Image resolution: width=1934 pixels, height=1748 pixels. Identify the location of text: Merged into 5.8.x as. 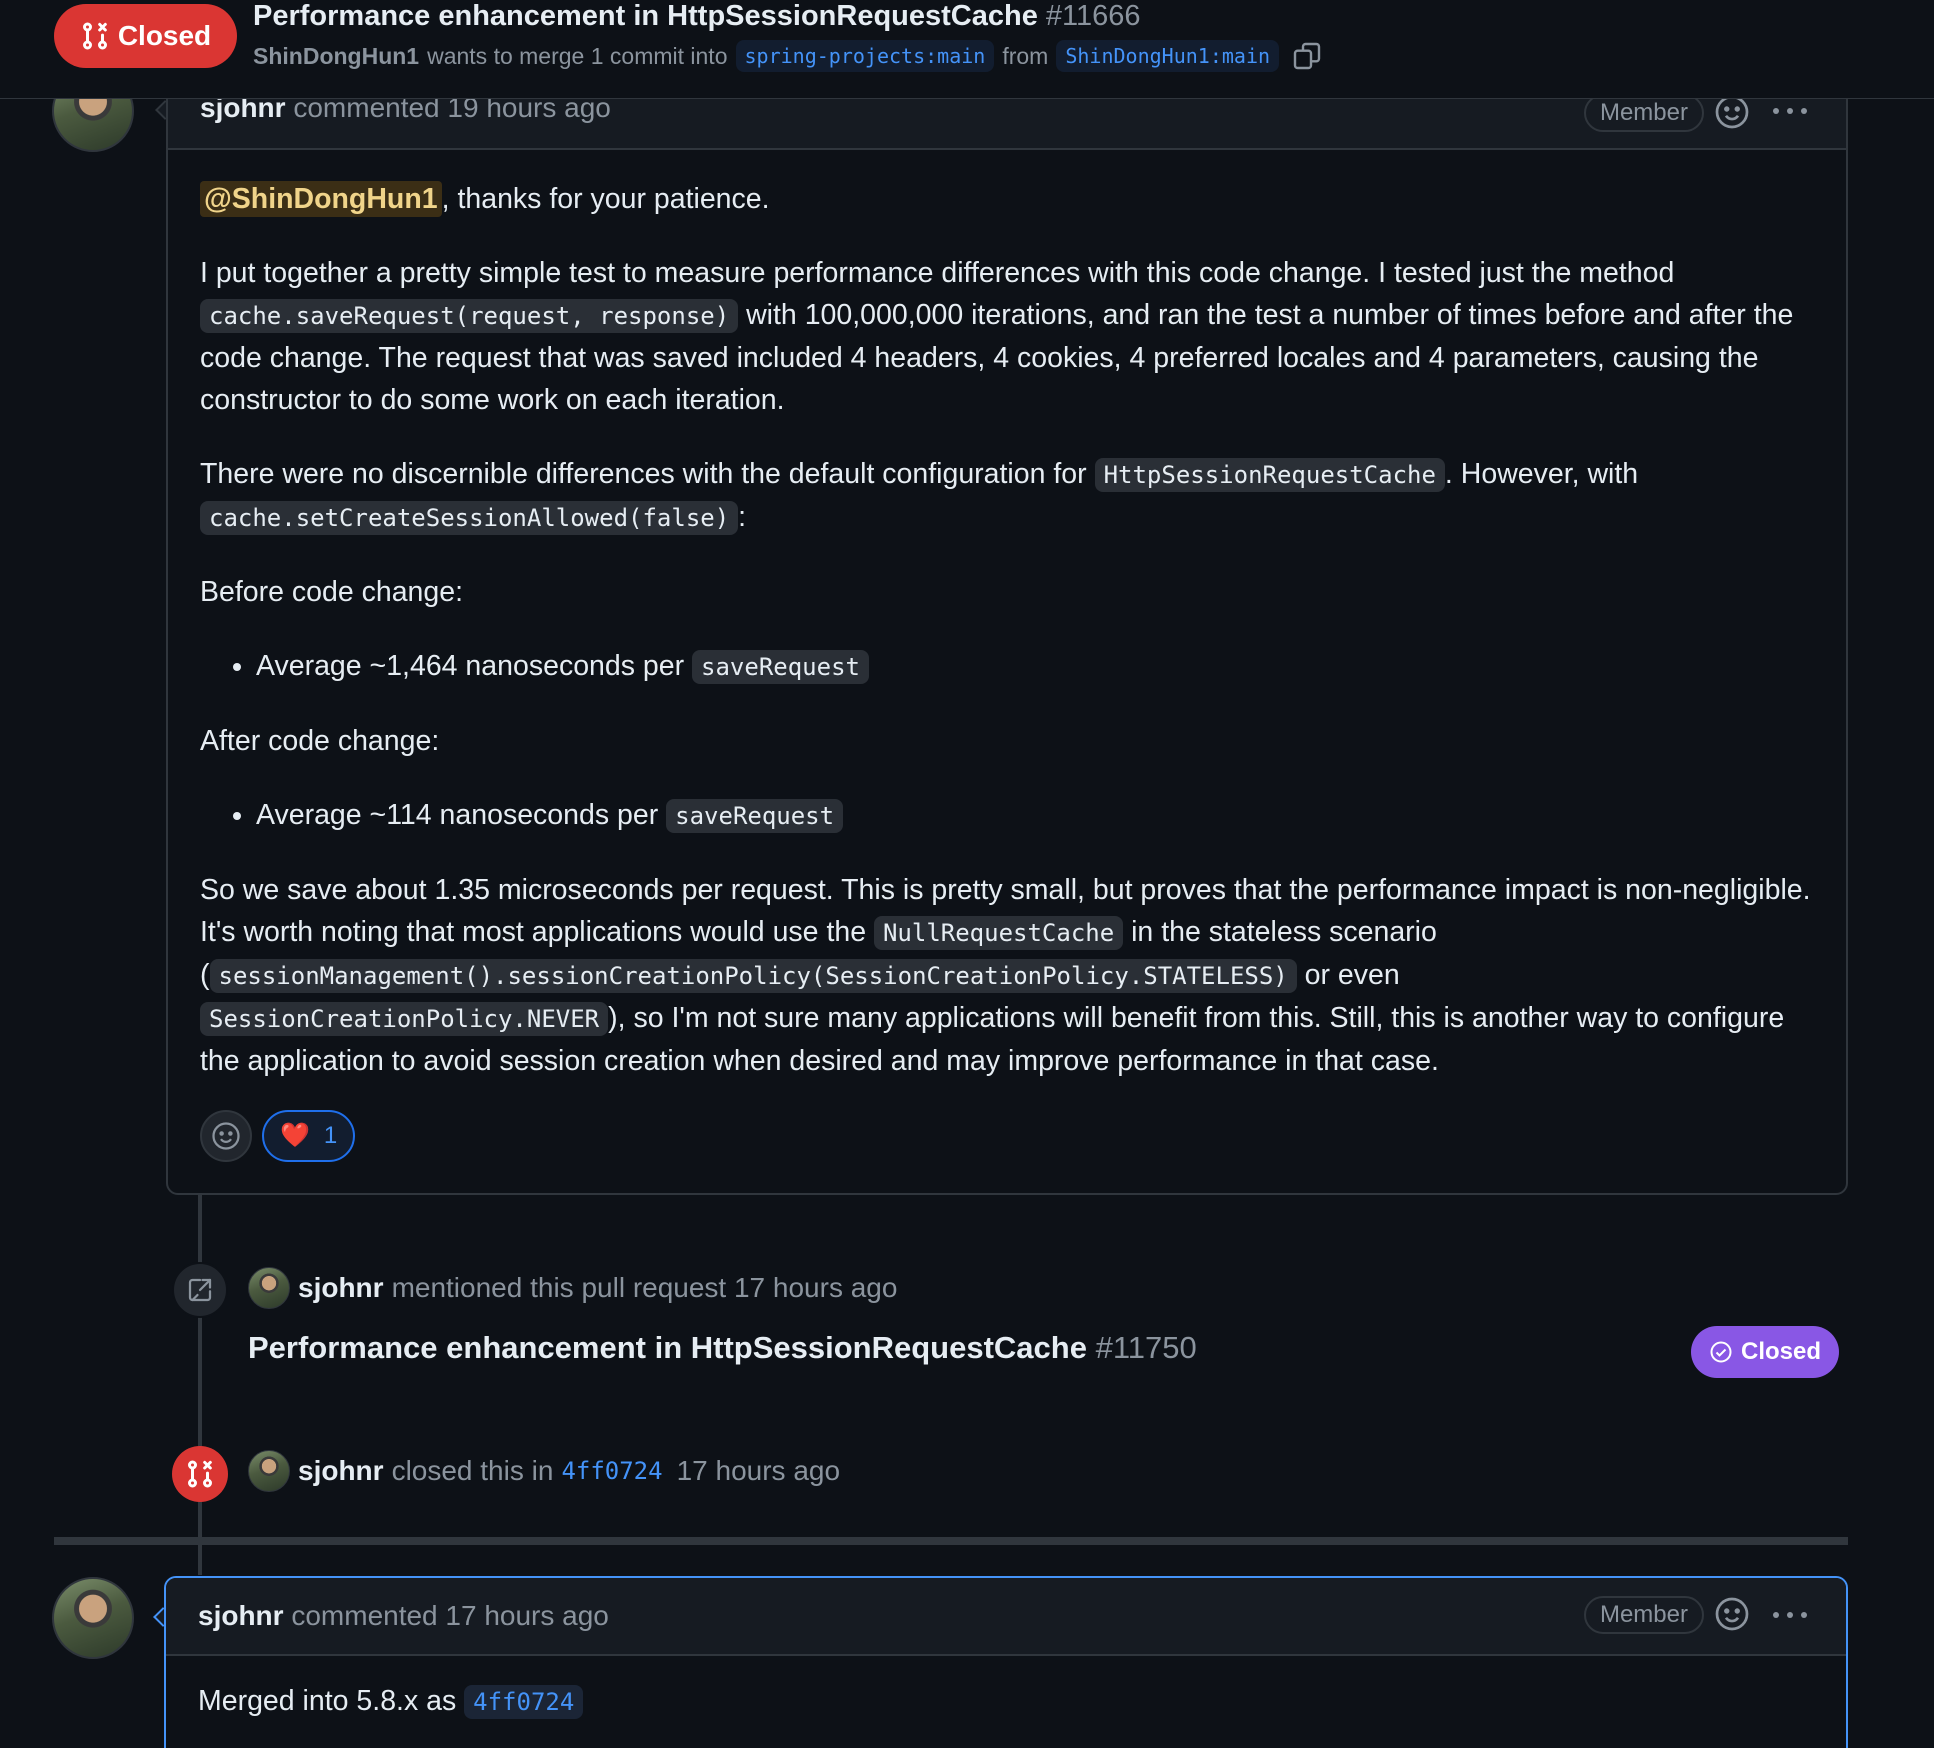
(331, 1701).